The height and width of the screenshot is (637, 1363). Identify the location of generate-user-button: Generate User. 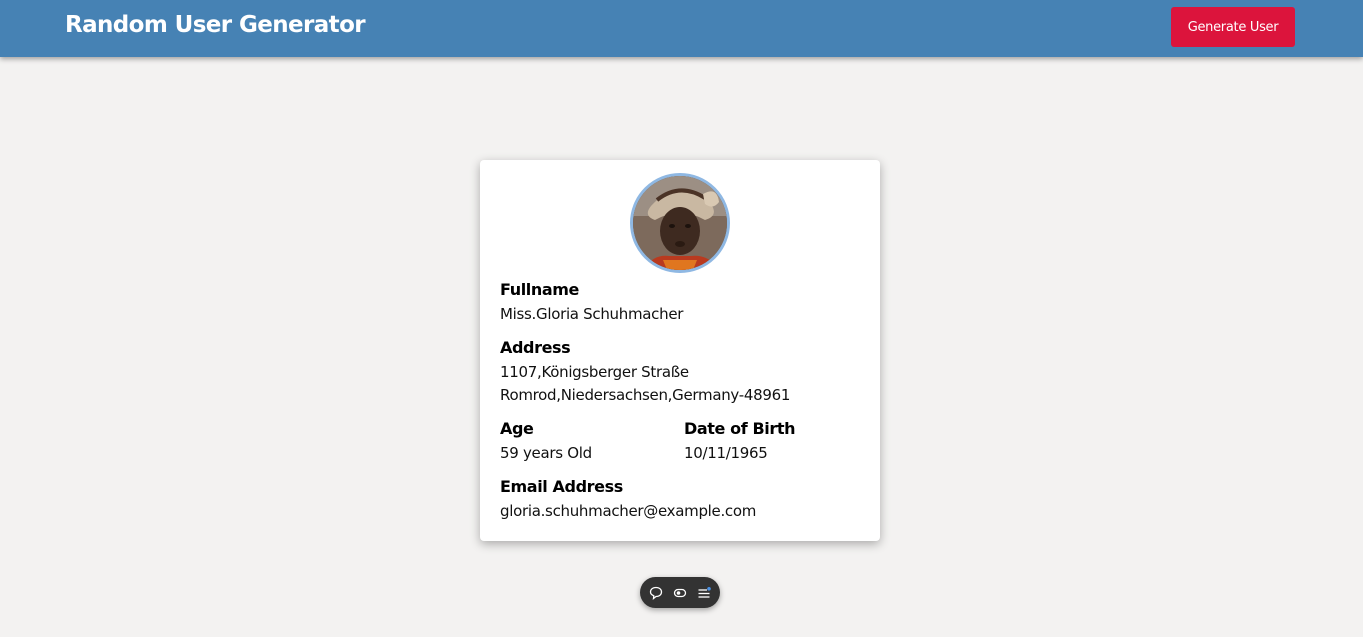
(1233, 27).